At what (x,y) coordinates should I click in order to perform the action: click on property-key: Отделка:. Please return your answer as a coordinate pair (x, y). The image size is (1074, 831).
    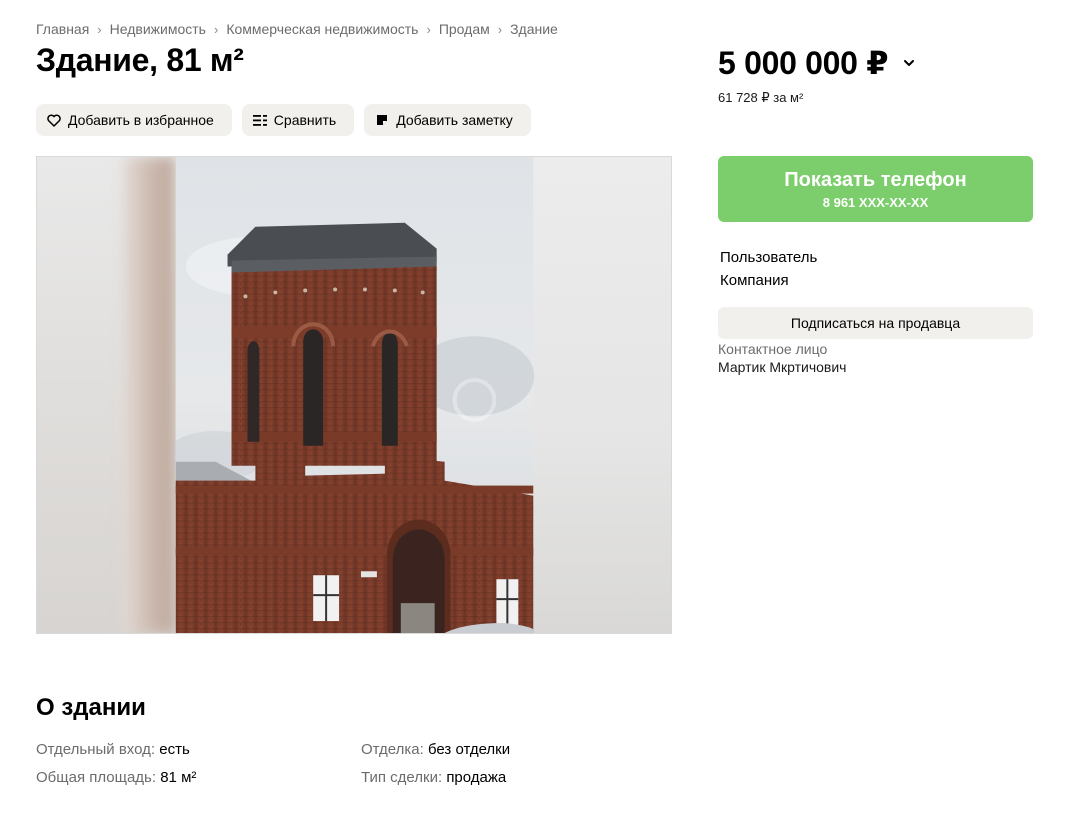
    Looking at the image, I should click on (392, 749).